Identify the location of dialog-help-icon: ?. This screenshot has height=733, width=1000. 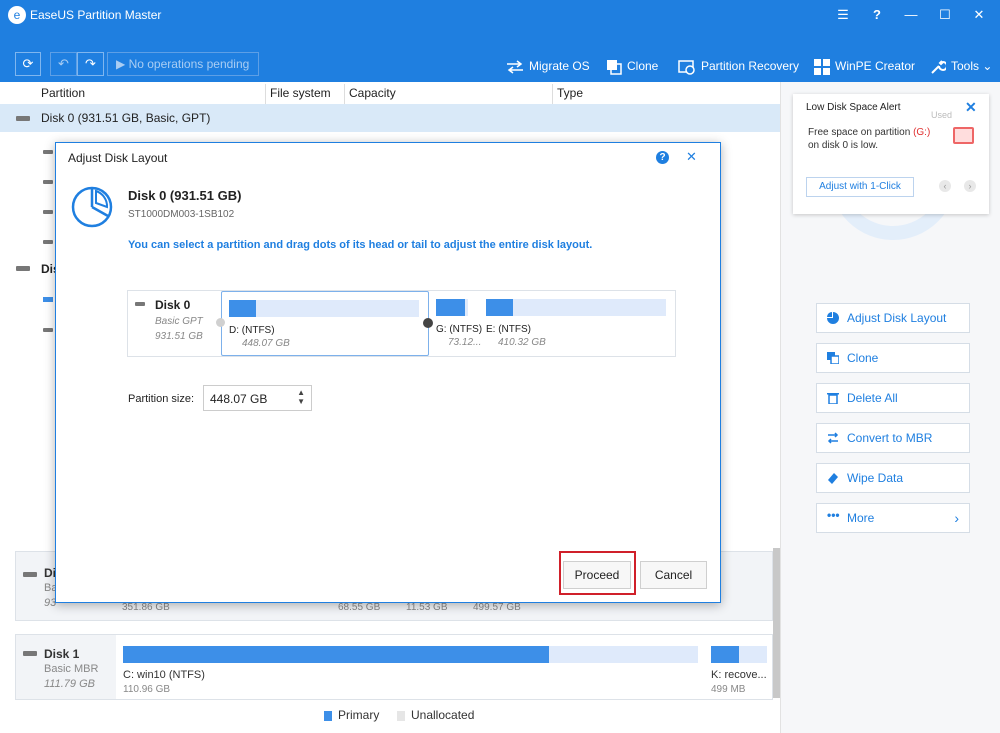
(662, 157).